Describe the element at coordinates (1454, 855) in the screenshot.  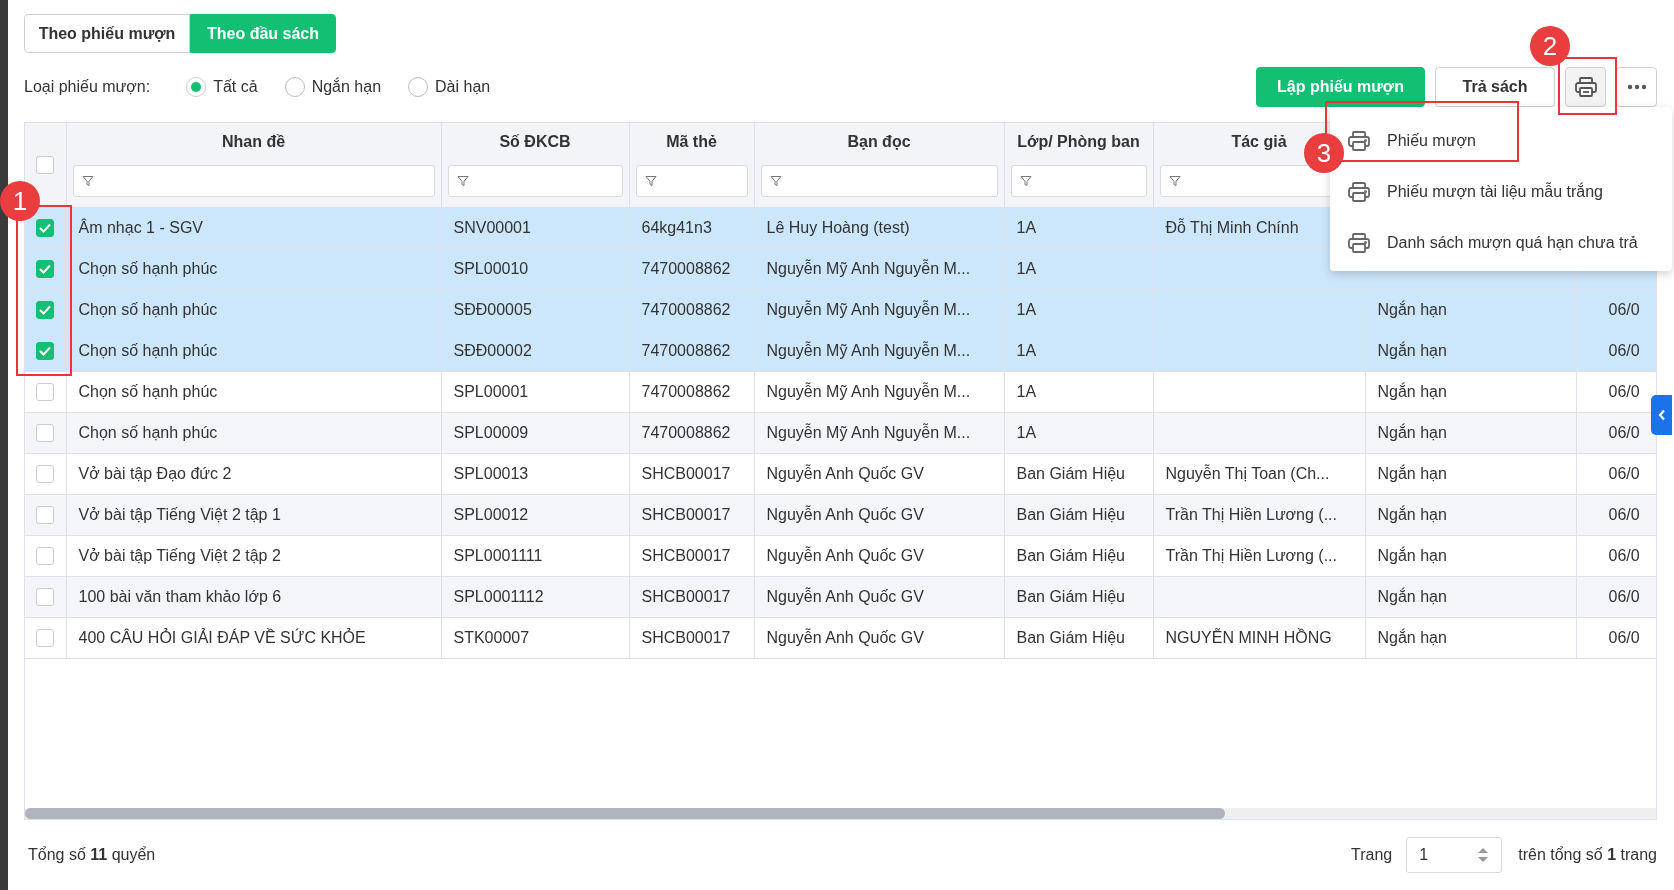
I see `page-number-field: 1` at that location.